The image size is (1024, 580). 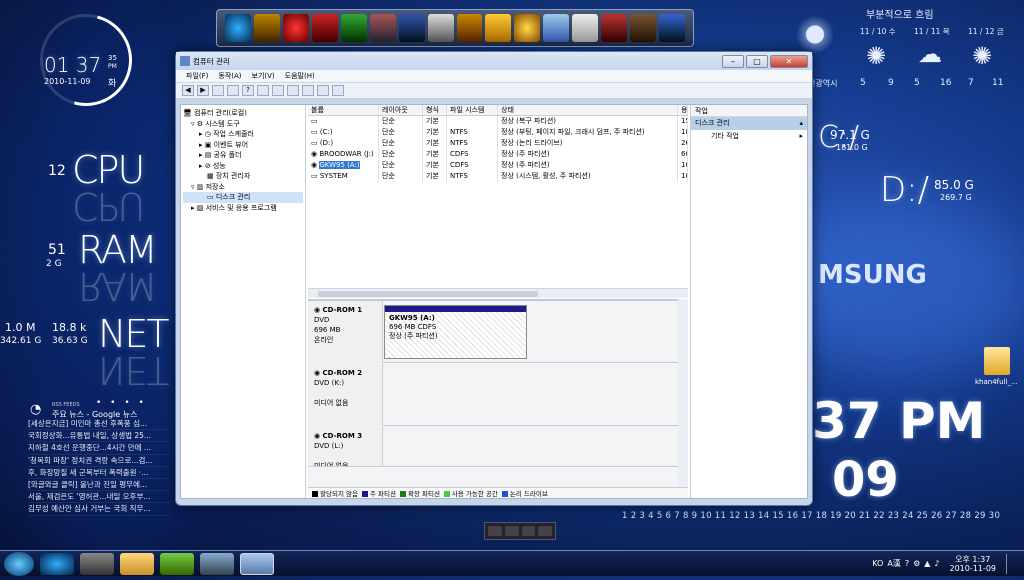 I want to click on taskbar-s-icon, so click(x=177, y=563).